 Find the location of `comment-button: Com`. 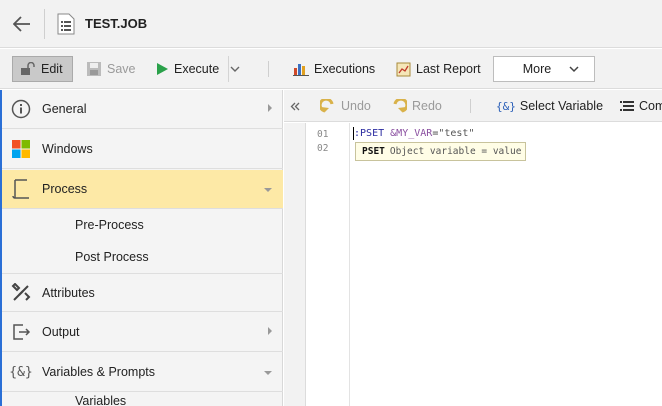

comment-button: Com is located at coordinates (641, 106).